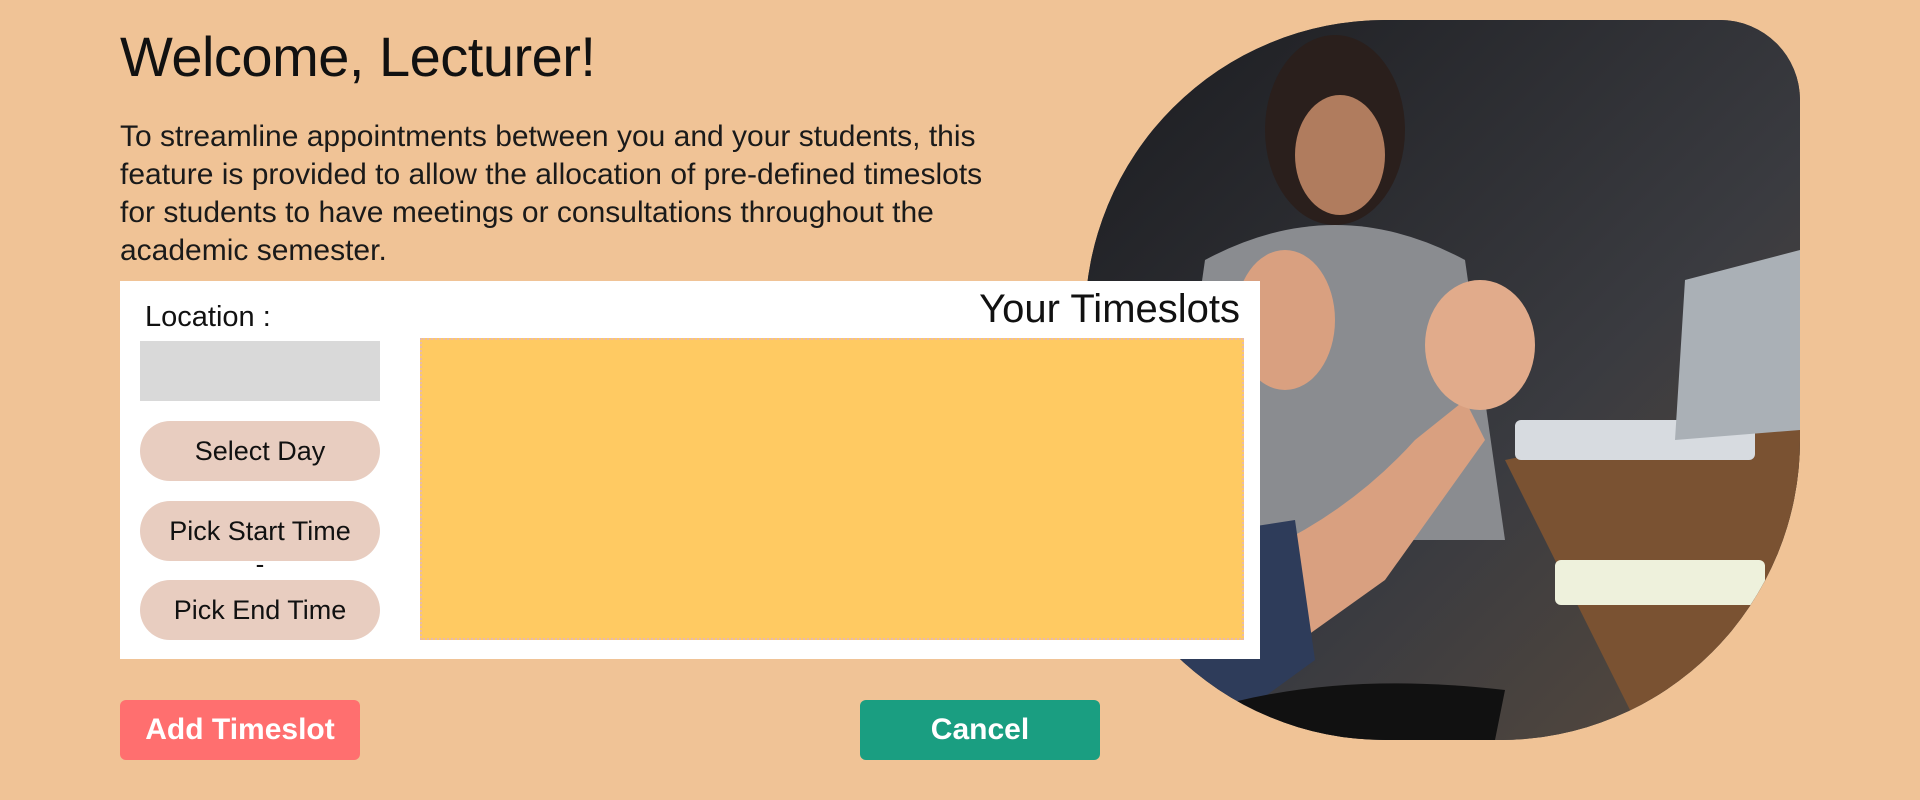 The height and width of the screenshot is (800, 1920). Describe the element at coordinates (208, 317) in the screenshot. I see `location-label: Location :` at that location.